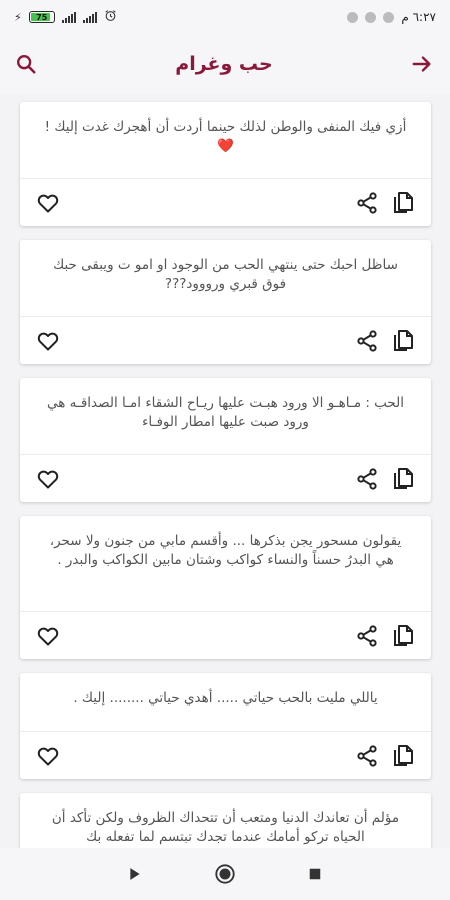 The width and height of the screenshot is (450, 900). Describe the element at coordinates (315, 874) in the screenshot. I see `square-icon` at that location.